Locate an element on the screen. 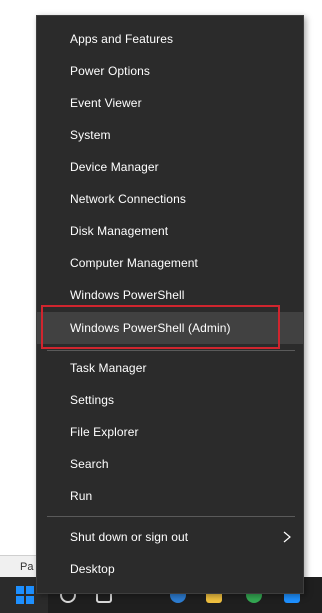 The width and height of the screenshot is (322, 613). menu-item-run: Run is located at coordinates (170, 496).